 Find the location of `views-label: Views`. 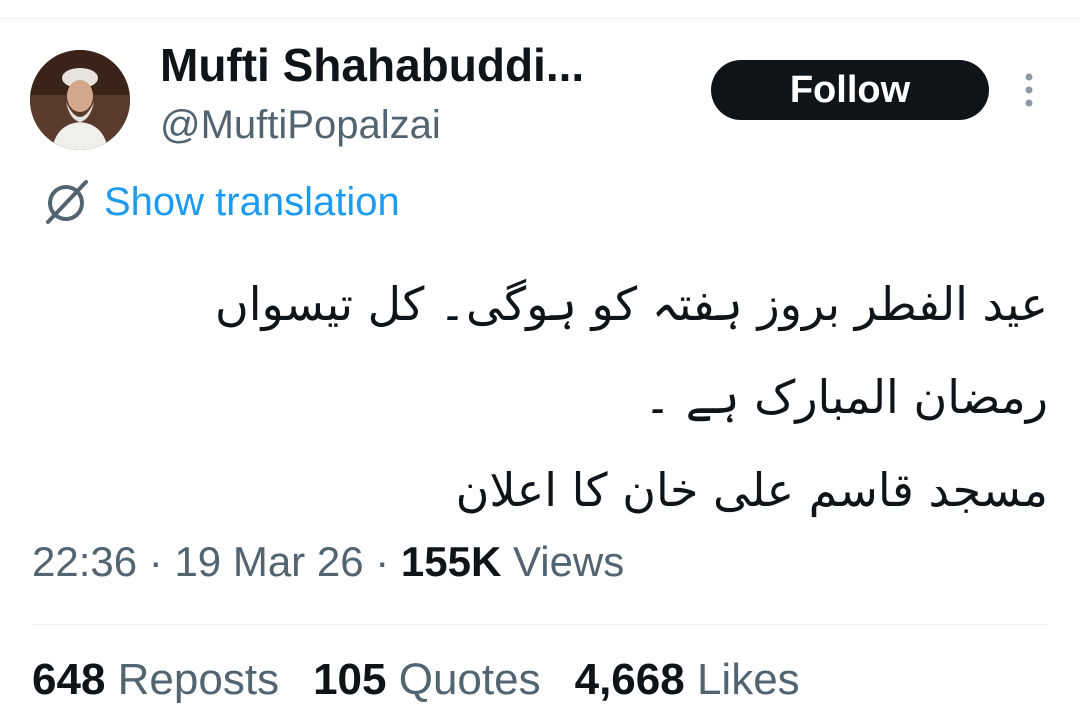

views-label: Views is located at coordinates (568, 561).